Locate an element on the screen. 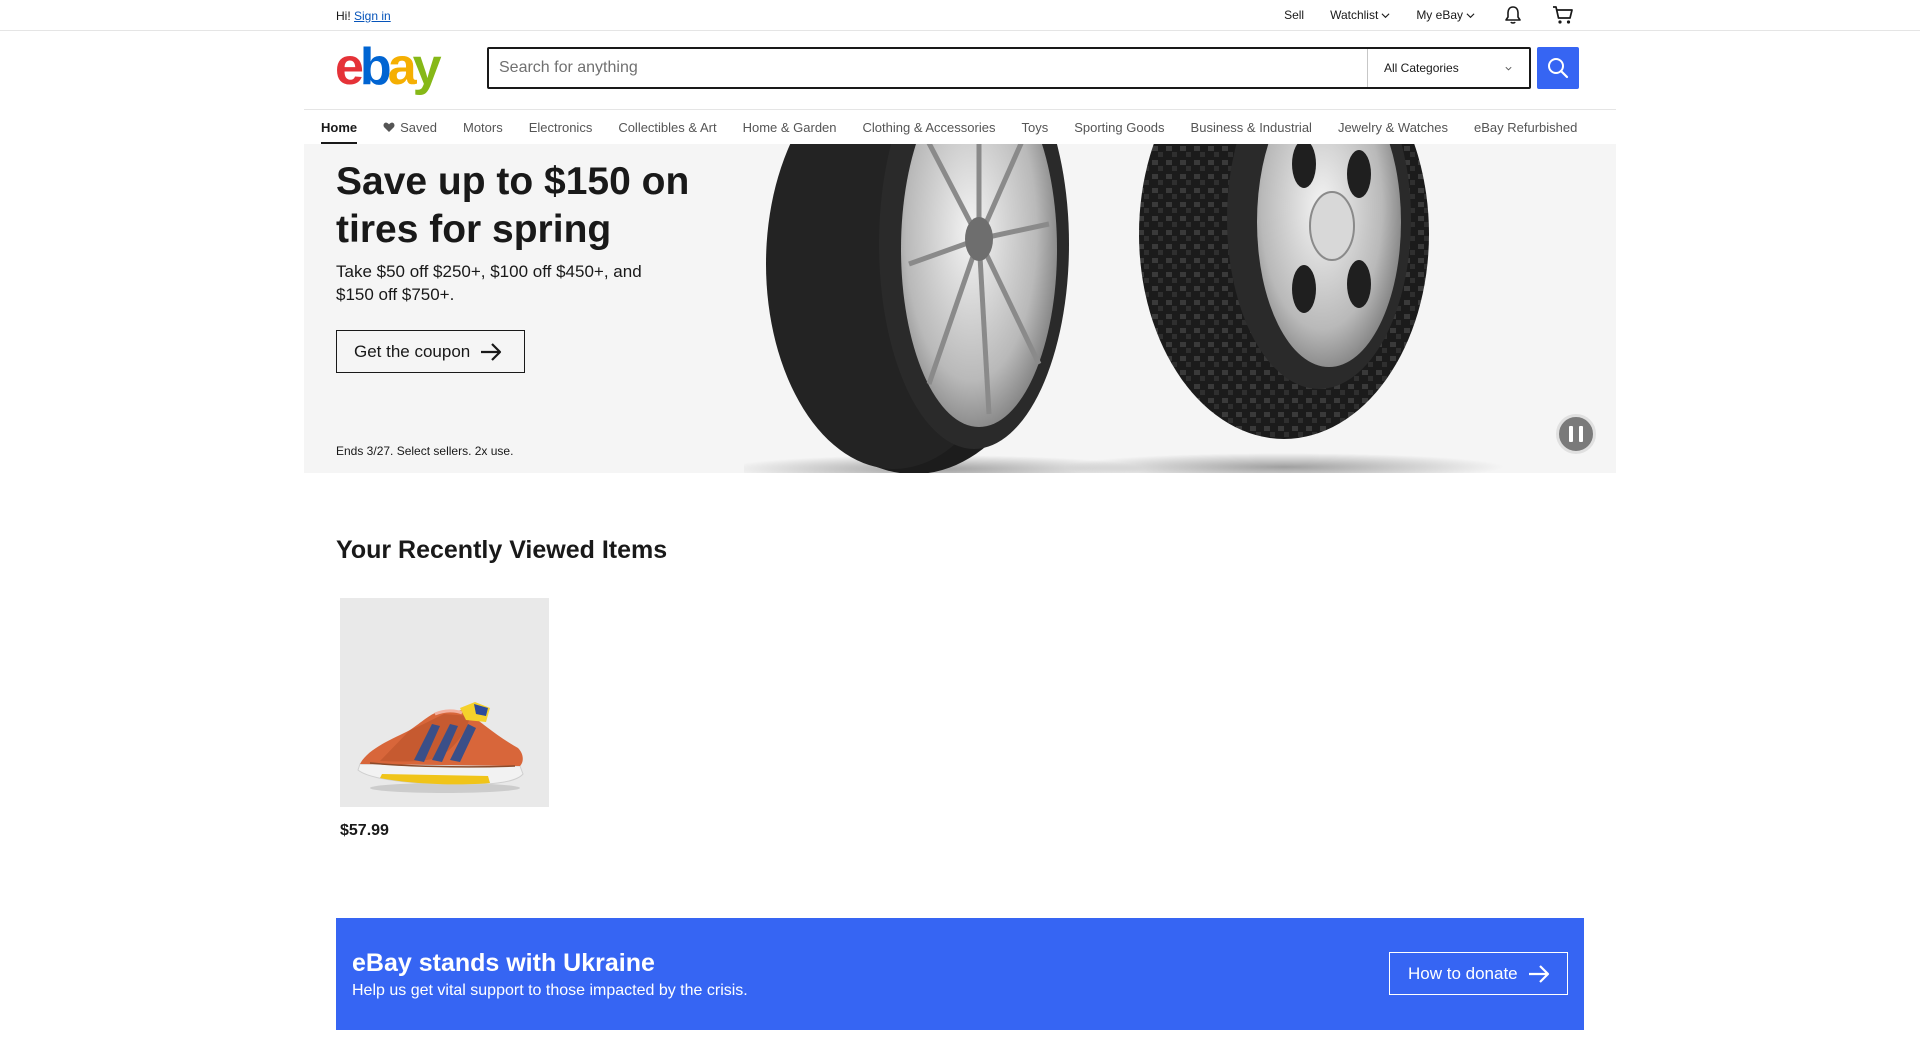  sneaker-image is located at coordinates (444, 702).